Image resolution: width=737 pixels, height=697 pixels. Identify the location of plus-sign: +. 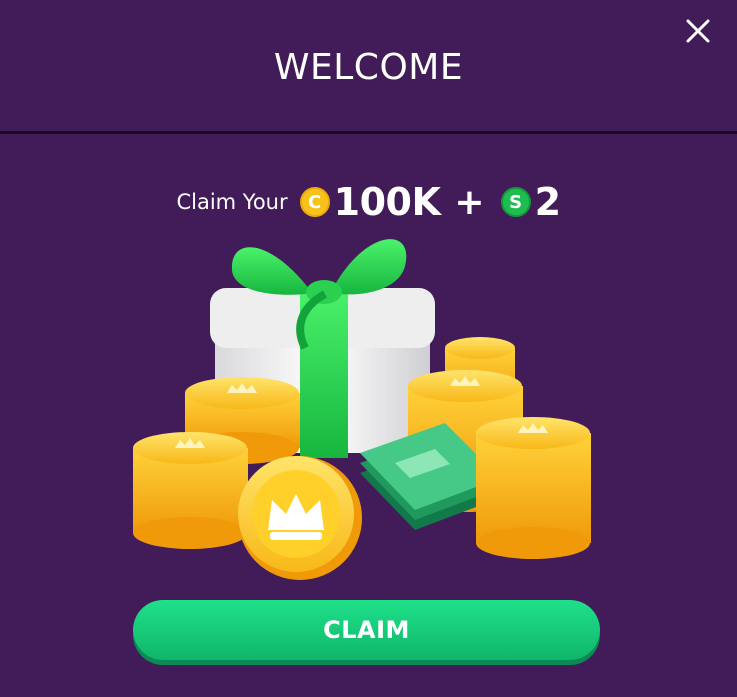
(469, 202).